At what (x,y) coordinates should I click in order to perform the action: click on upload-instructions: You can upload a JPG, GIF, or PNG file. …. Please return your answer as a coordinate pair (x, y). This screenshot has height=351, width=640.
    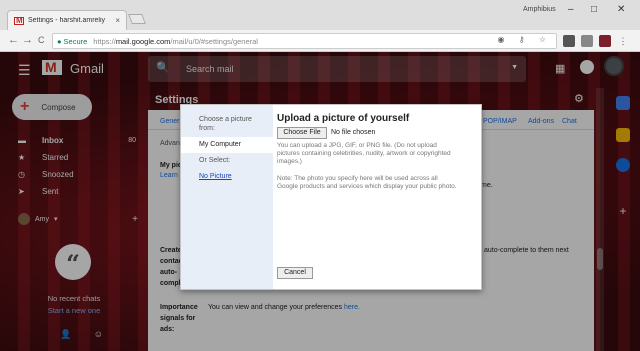
    Looking at the image, I should click on (364, 153).